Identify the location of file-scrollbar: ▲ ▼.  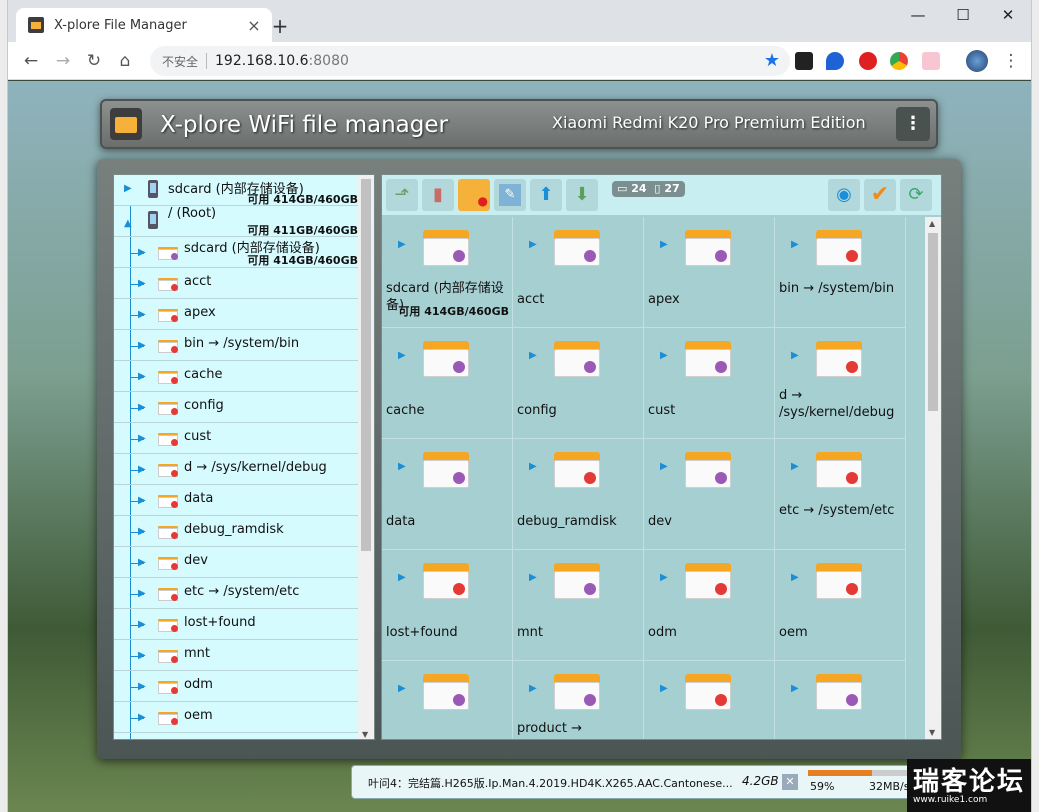
(933, 478).